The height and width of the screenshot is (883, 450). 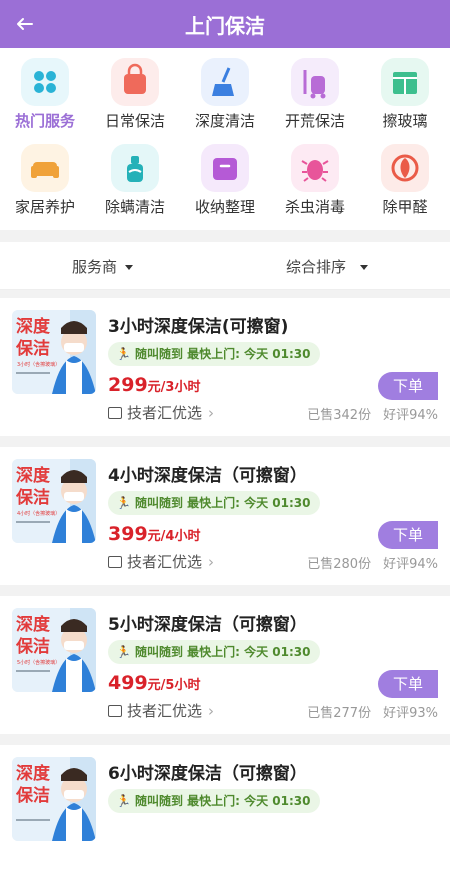 I want to click on price-value: 399, so click(x=128, y=534).